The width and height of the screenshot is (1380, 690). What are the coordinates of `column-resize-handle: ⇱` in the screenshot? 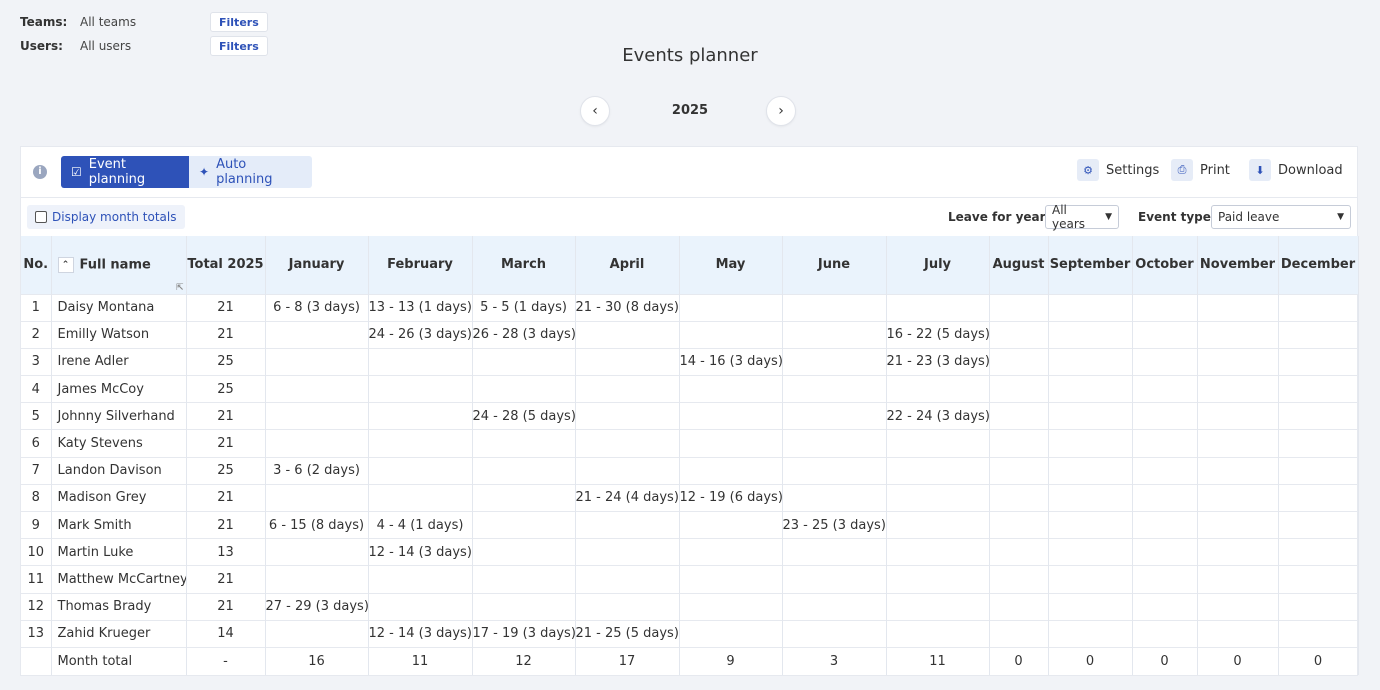 It's located at (180, 288).